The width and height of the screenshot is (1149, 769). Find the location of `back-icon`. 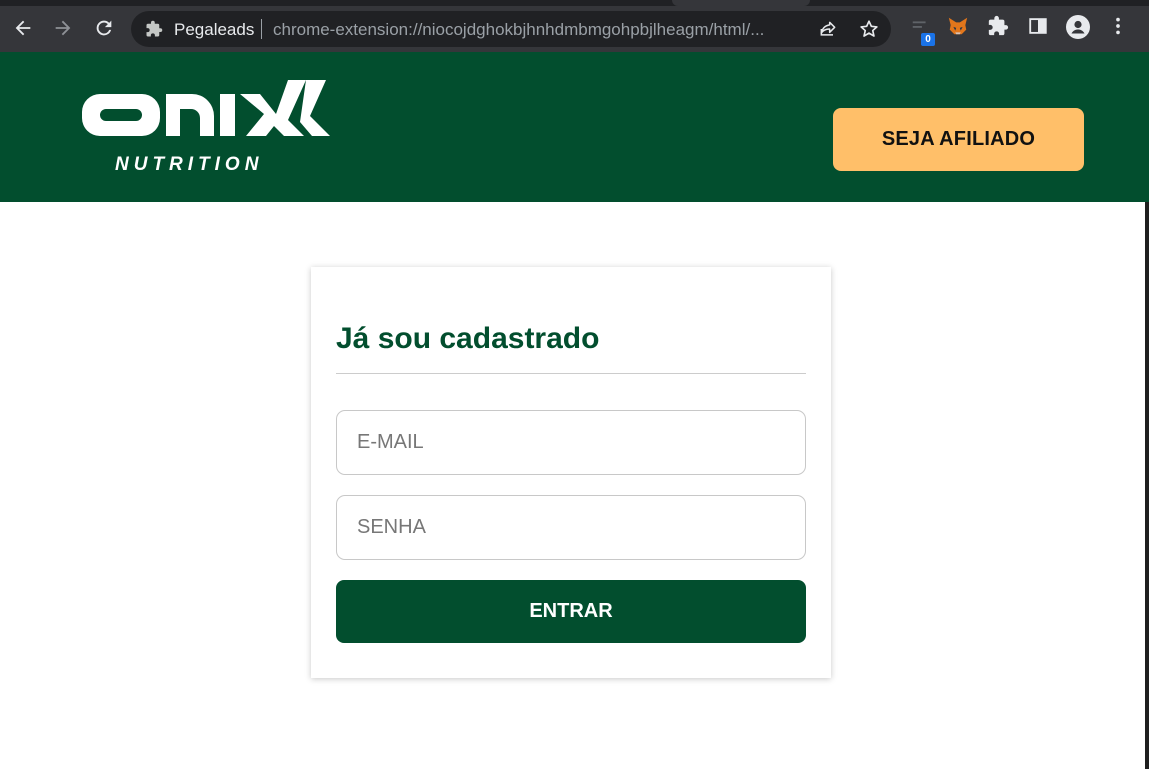

back-icon is located at coordinates (23, 28).